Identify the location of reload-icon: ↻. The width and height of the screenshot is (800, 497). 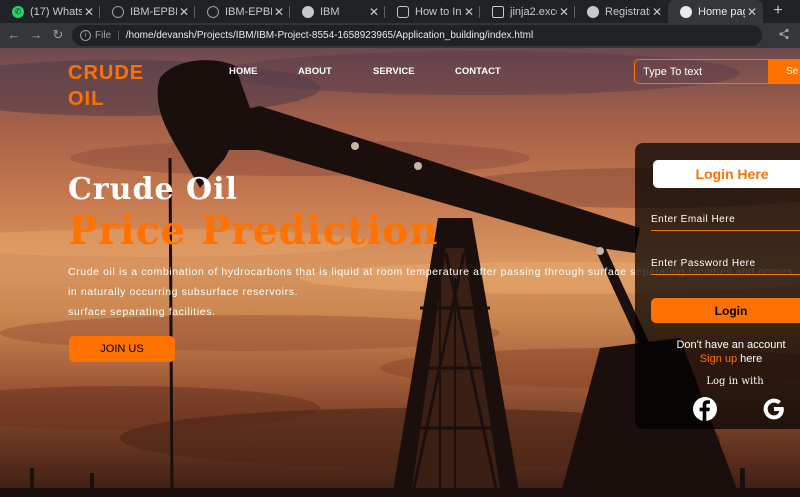
(58, 35).